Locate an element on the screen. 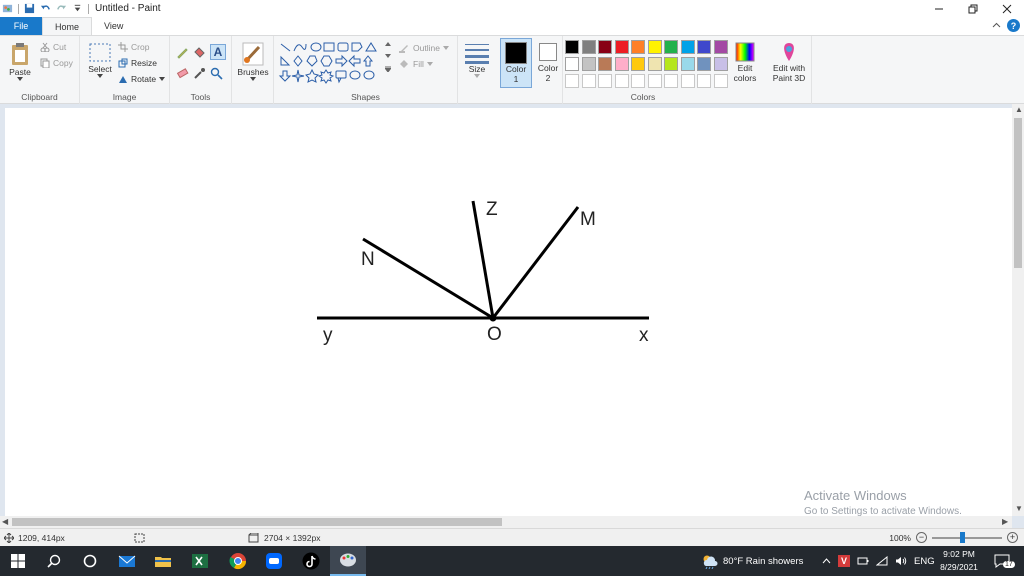 This screenshot has width=1024, height=576. magnifier-icon is located at coordinates (216, 73).